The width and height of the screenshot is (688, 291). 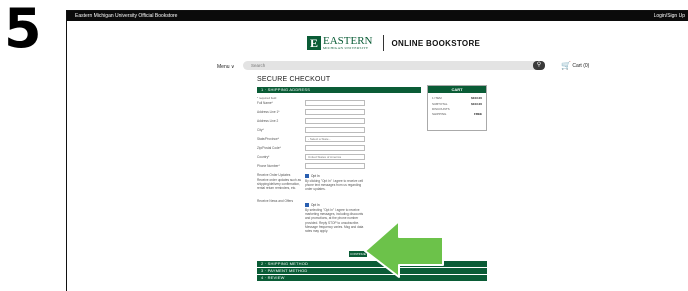 What do you see at coordinates (226, 67) in the screenshot?
I see `menu-button: Menu ∨` at bounding box center [226, 67].